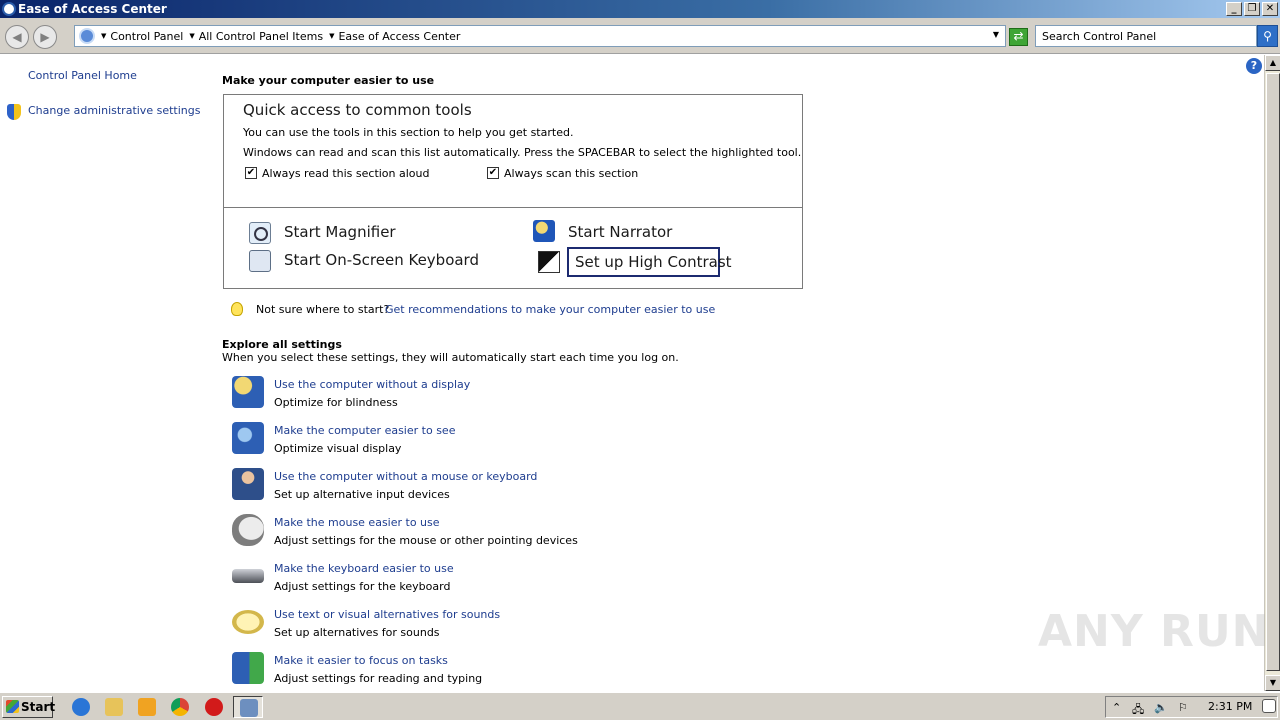 This screenshot has width=1280, height=720. I want to click on volume-icon: 🔈, so click(1161, 707).